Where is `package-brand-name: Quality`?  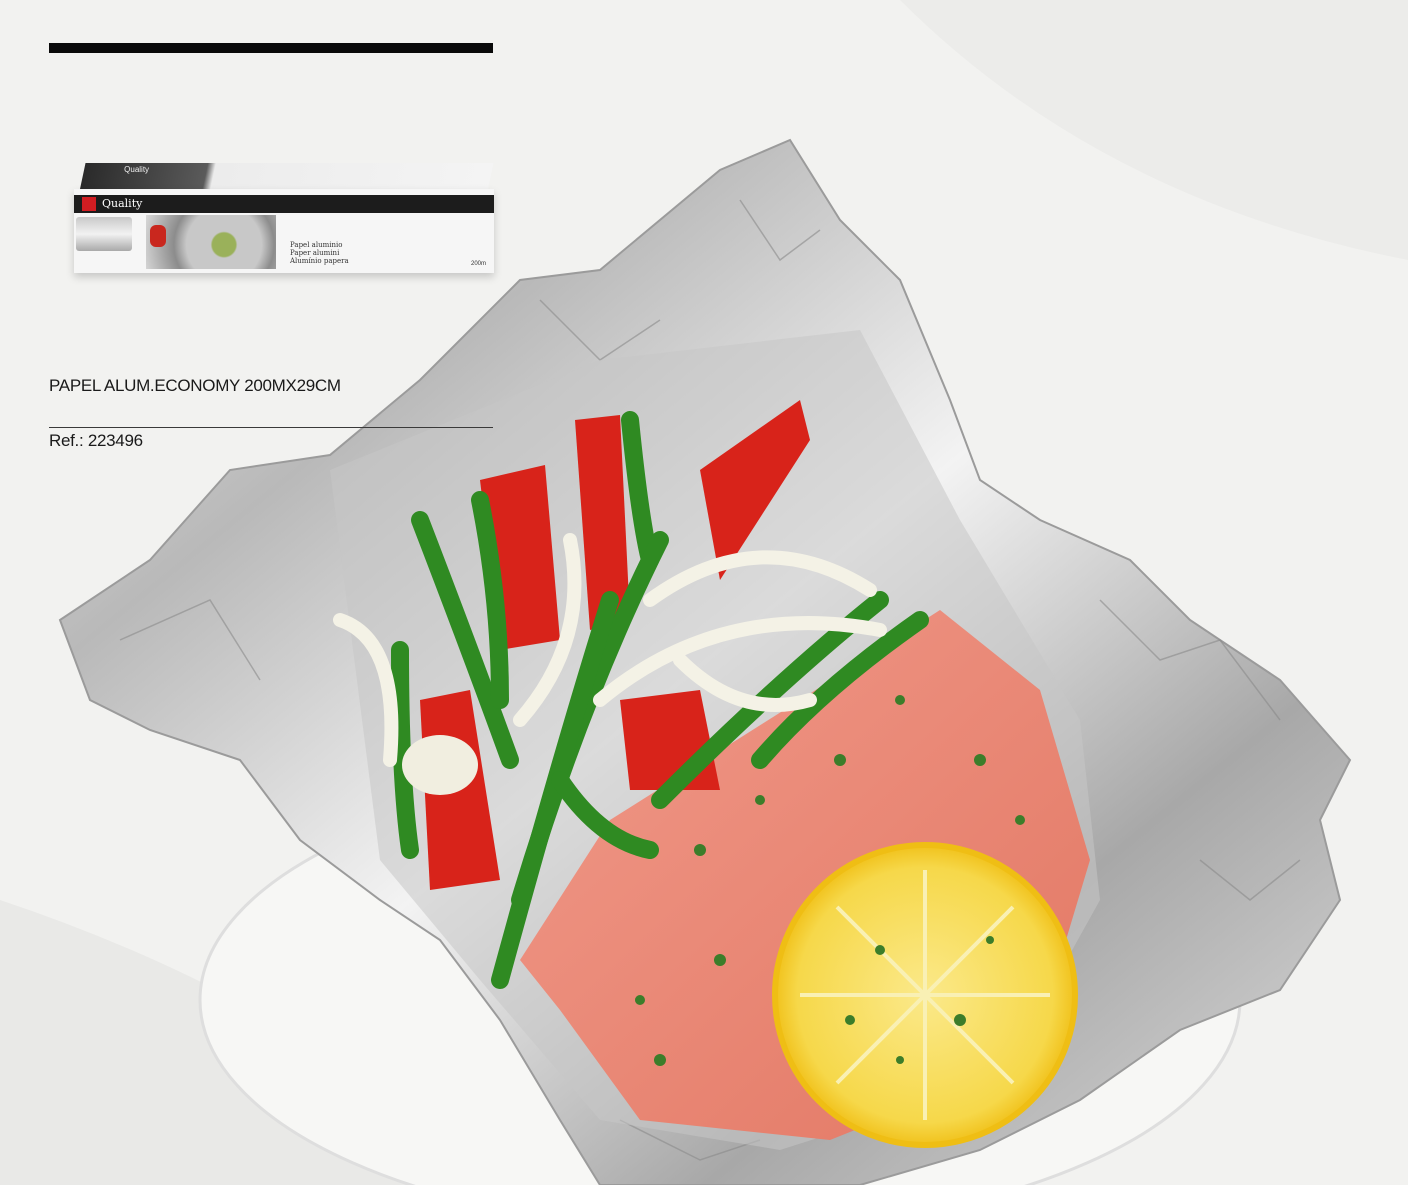 package-brand-name: Quality is located at coordinates (122, 203).